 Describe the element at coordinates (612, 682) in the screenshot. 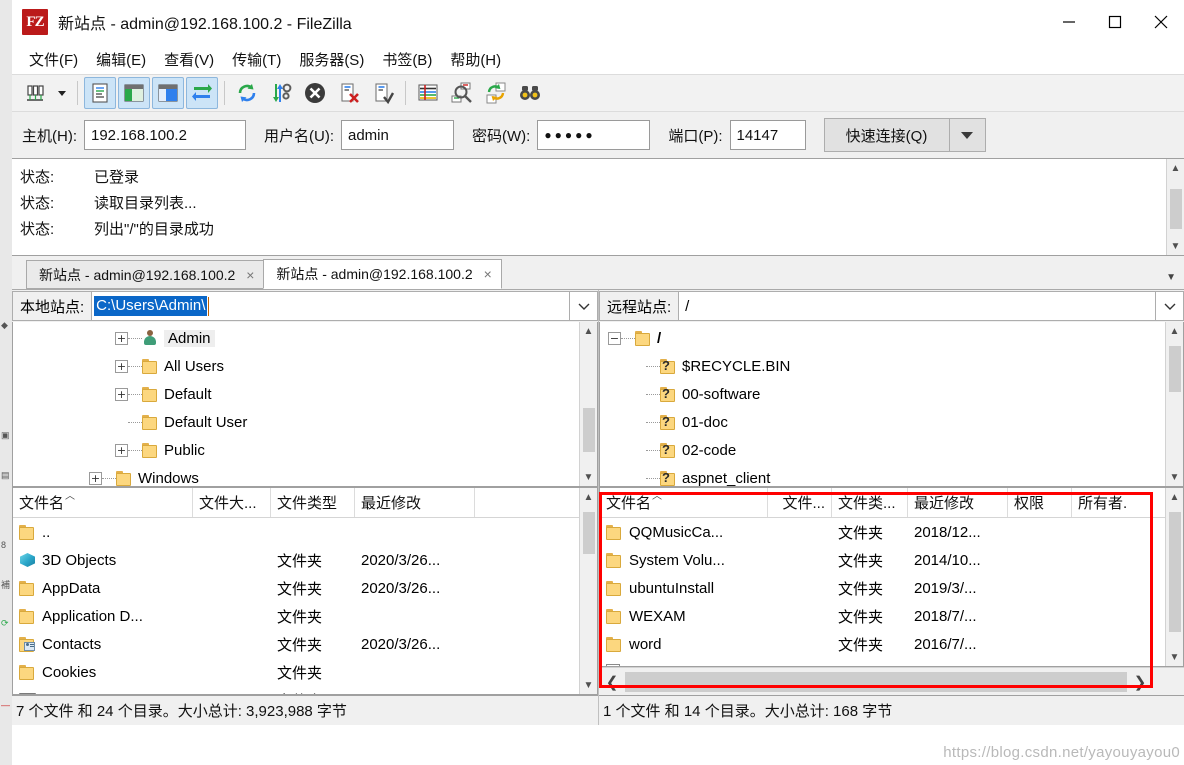

I see `scroll-left-icon: ❮` at that location.